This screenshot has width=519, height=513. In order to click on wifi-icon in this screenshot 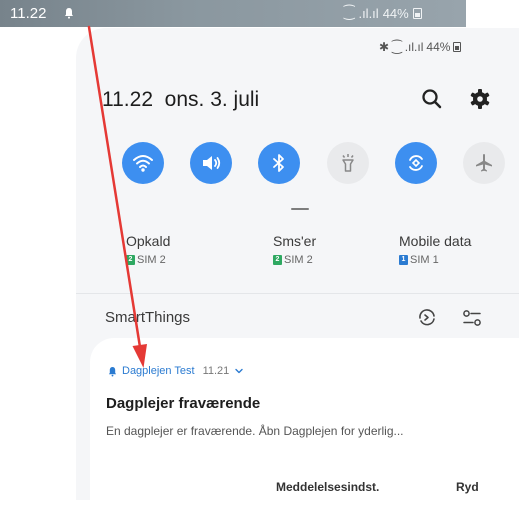, I will do `click(143, 163)`.